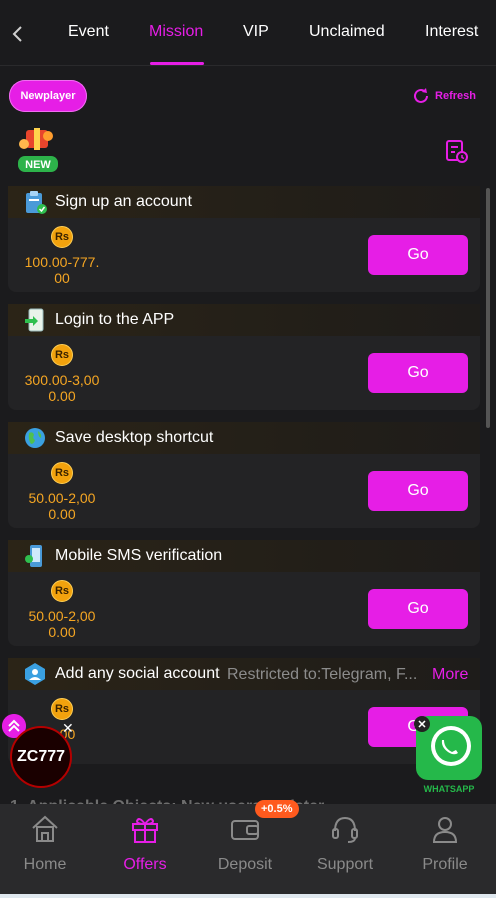 This screenshot has height=898, width=496. What do you see at coordinates (45, 843) in the screenshot?
I see `nav-home: Home` at bounding box center [45, 843].